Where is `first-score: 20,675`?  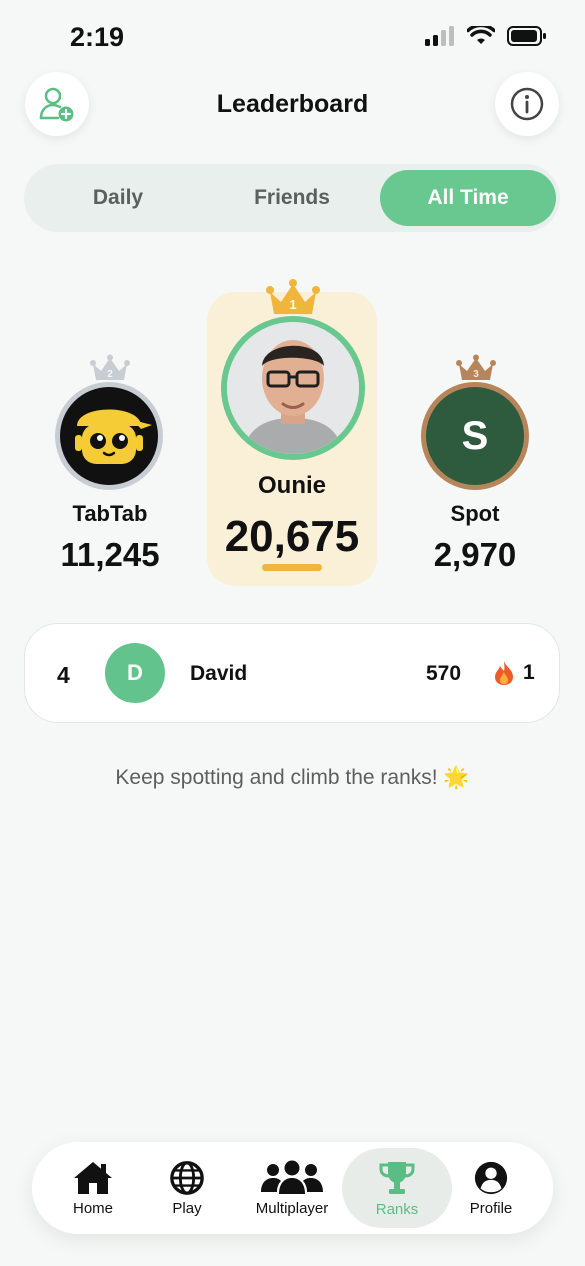
first-score: 20,675 is located at coordinates (292, 536).